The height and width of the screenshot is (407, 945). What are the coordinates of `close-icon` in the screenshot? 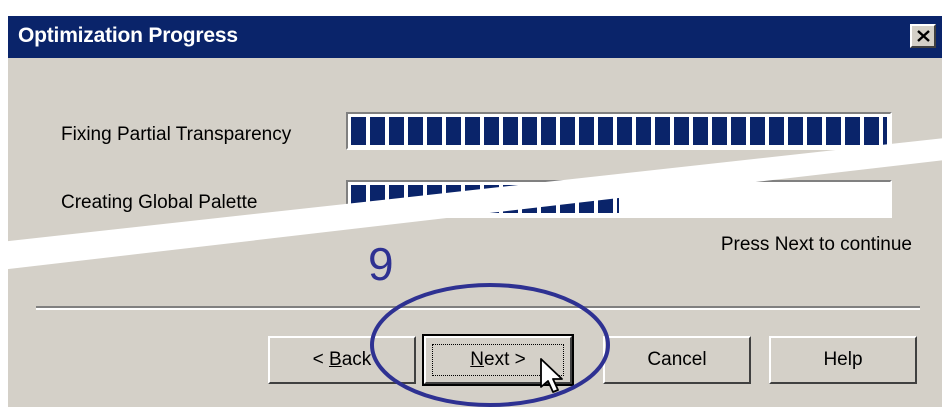 It's located at (923, 36).